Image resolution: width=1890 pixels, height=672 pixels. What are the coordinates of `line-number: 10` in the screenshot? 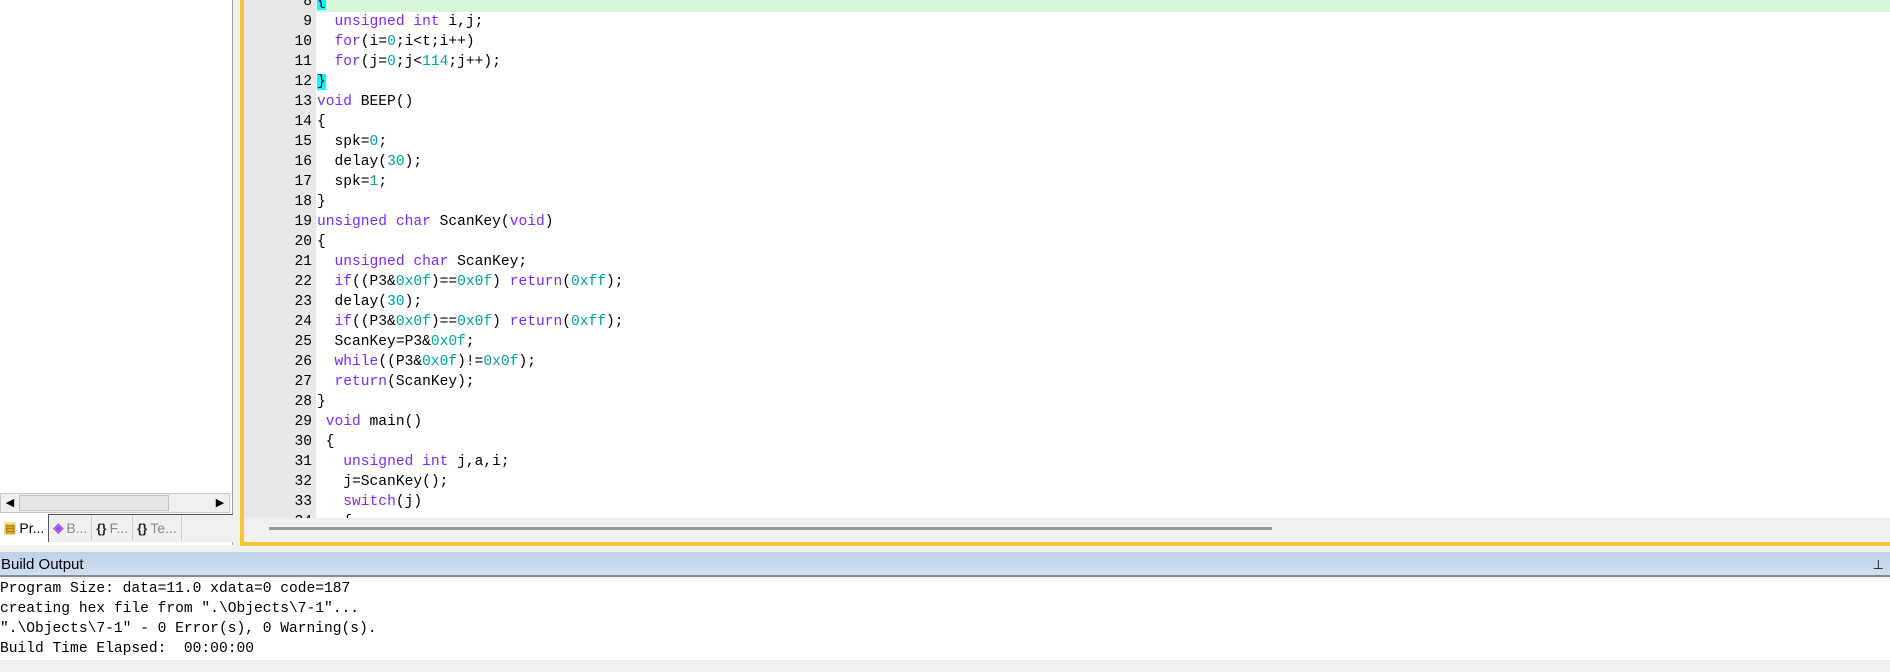 It's located at (303, 42).